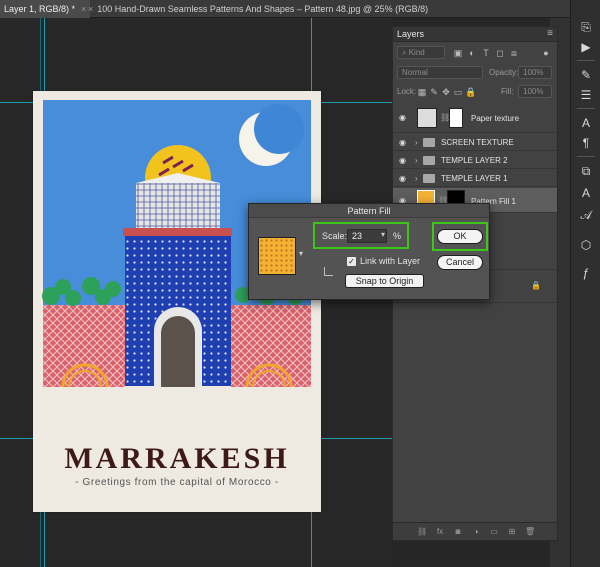 Image resolution: width=600 pixels, height=567 pixels. Describe the element at coordinates (586, 215) in the screenshot. I see `glyphs-icon: 𝒜` at that location.